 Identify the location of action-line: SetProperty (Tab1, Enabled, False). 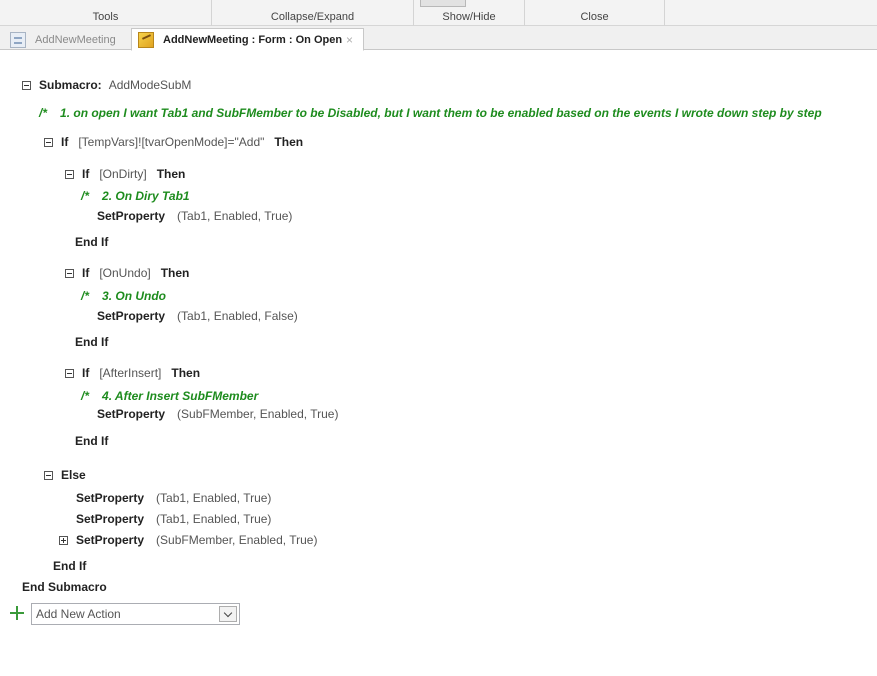
(197, 316).